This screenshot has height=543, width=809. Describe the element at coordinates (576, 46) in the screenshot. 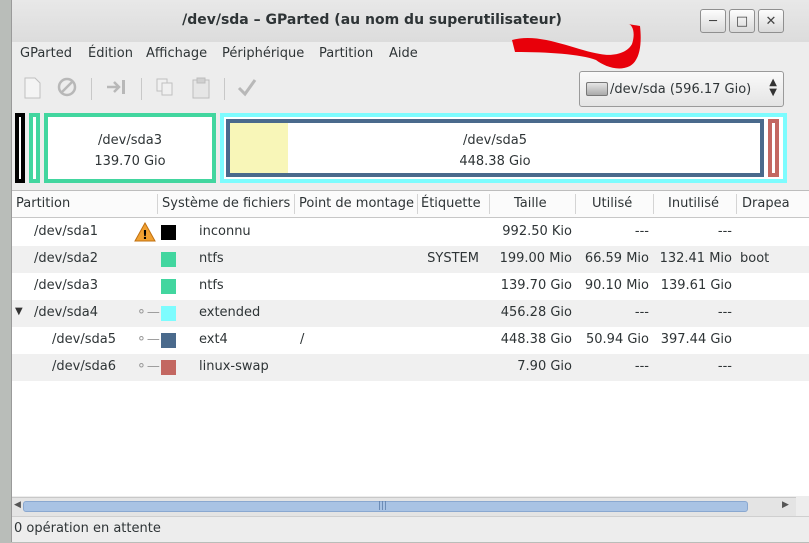

I see `red-annotation-arrow` at that location.